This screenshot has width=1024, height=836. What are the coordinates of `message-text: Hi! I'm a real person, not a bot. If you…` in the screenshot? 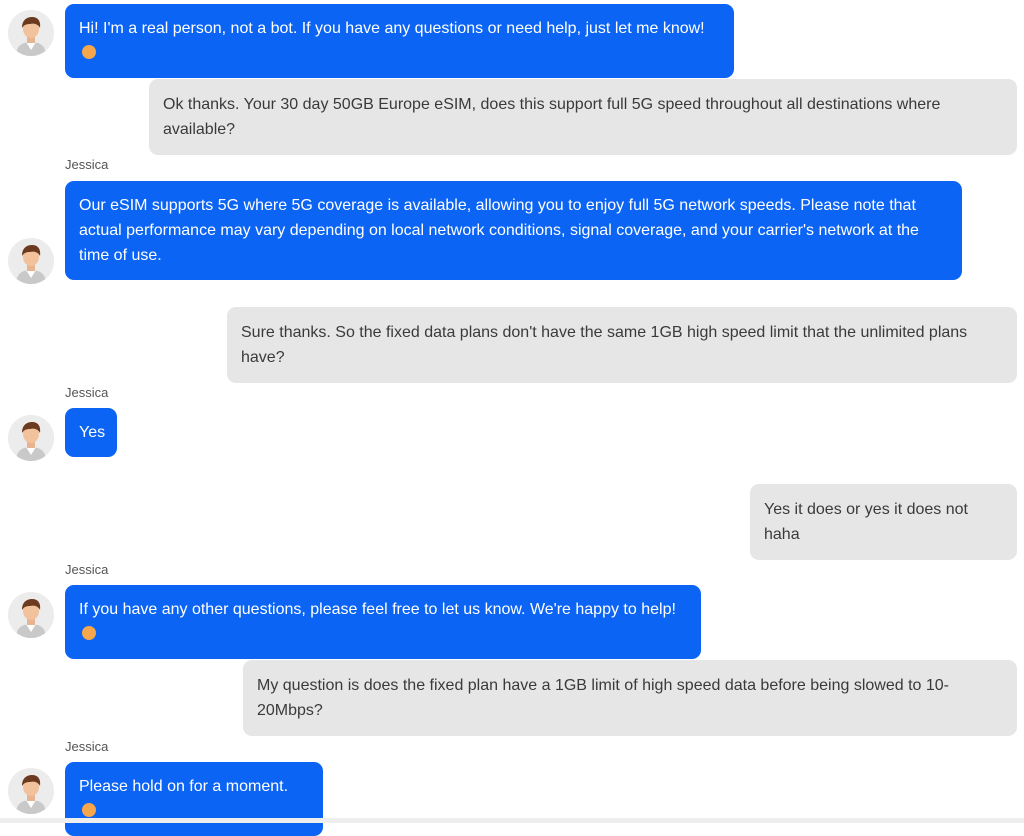 It's located at (392, 28).